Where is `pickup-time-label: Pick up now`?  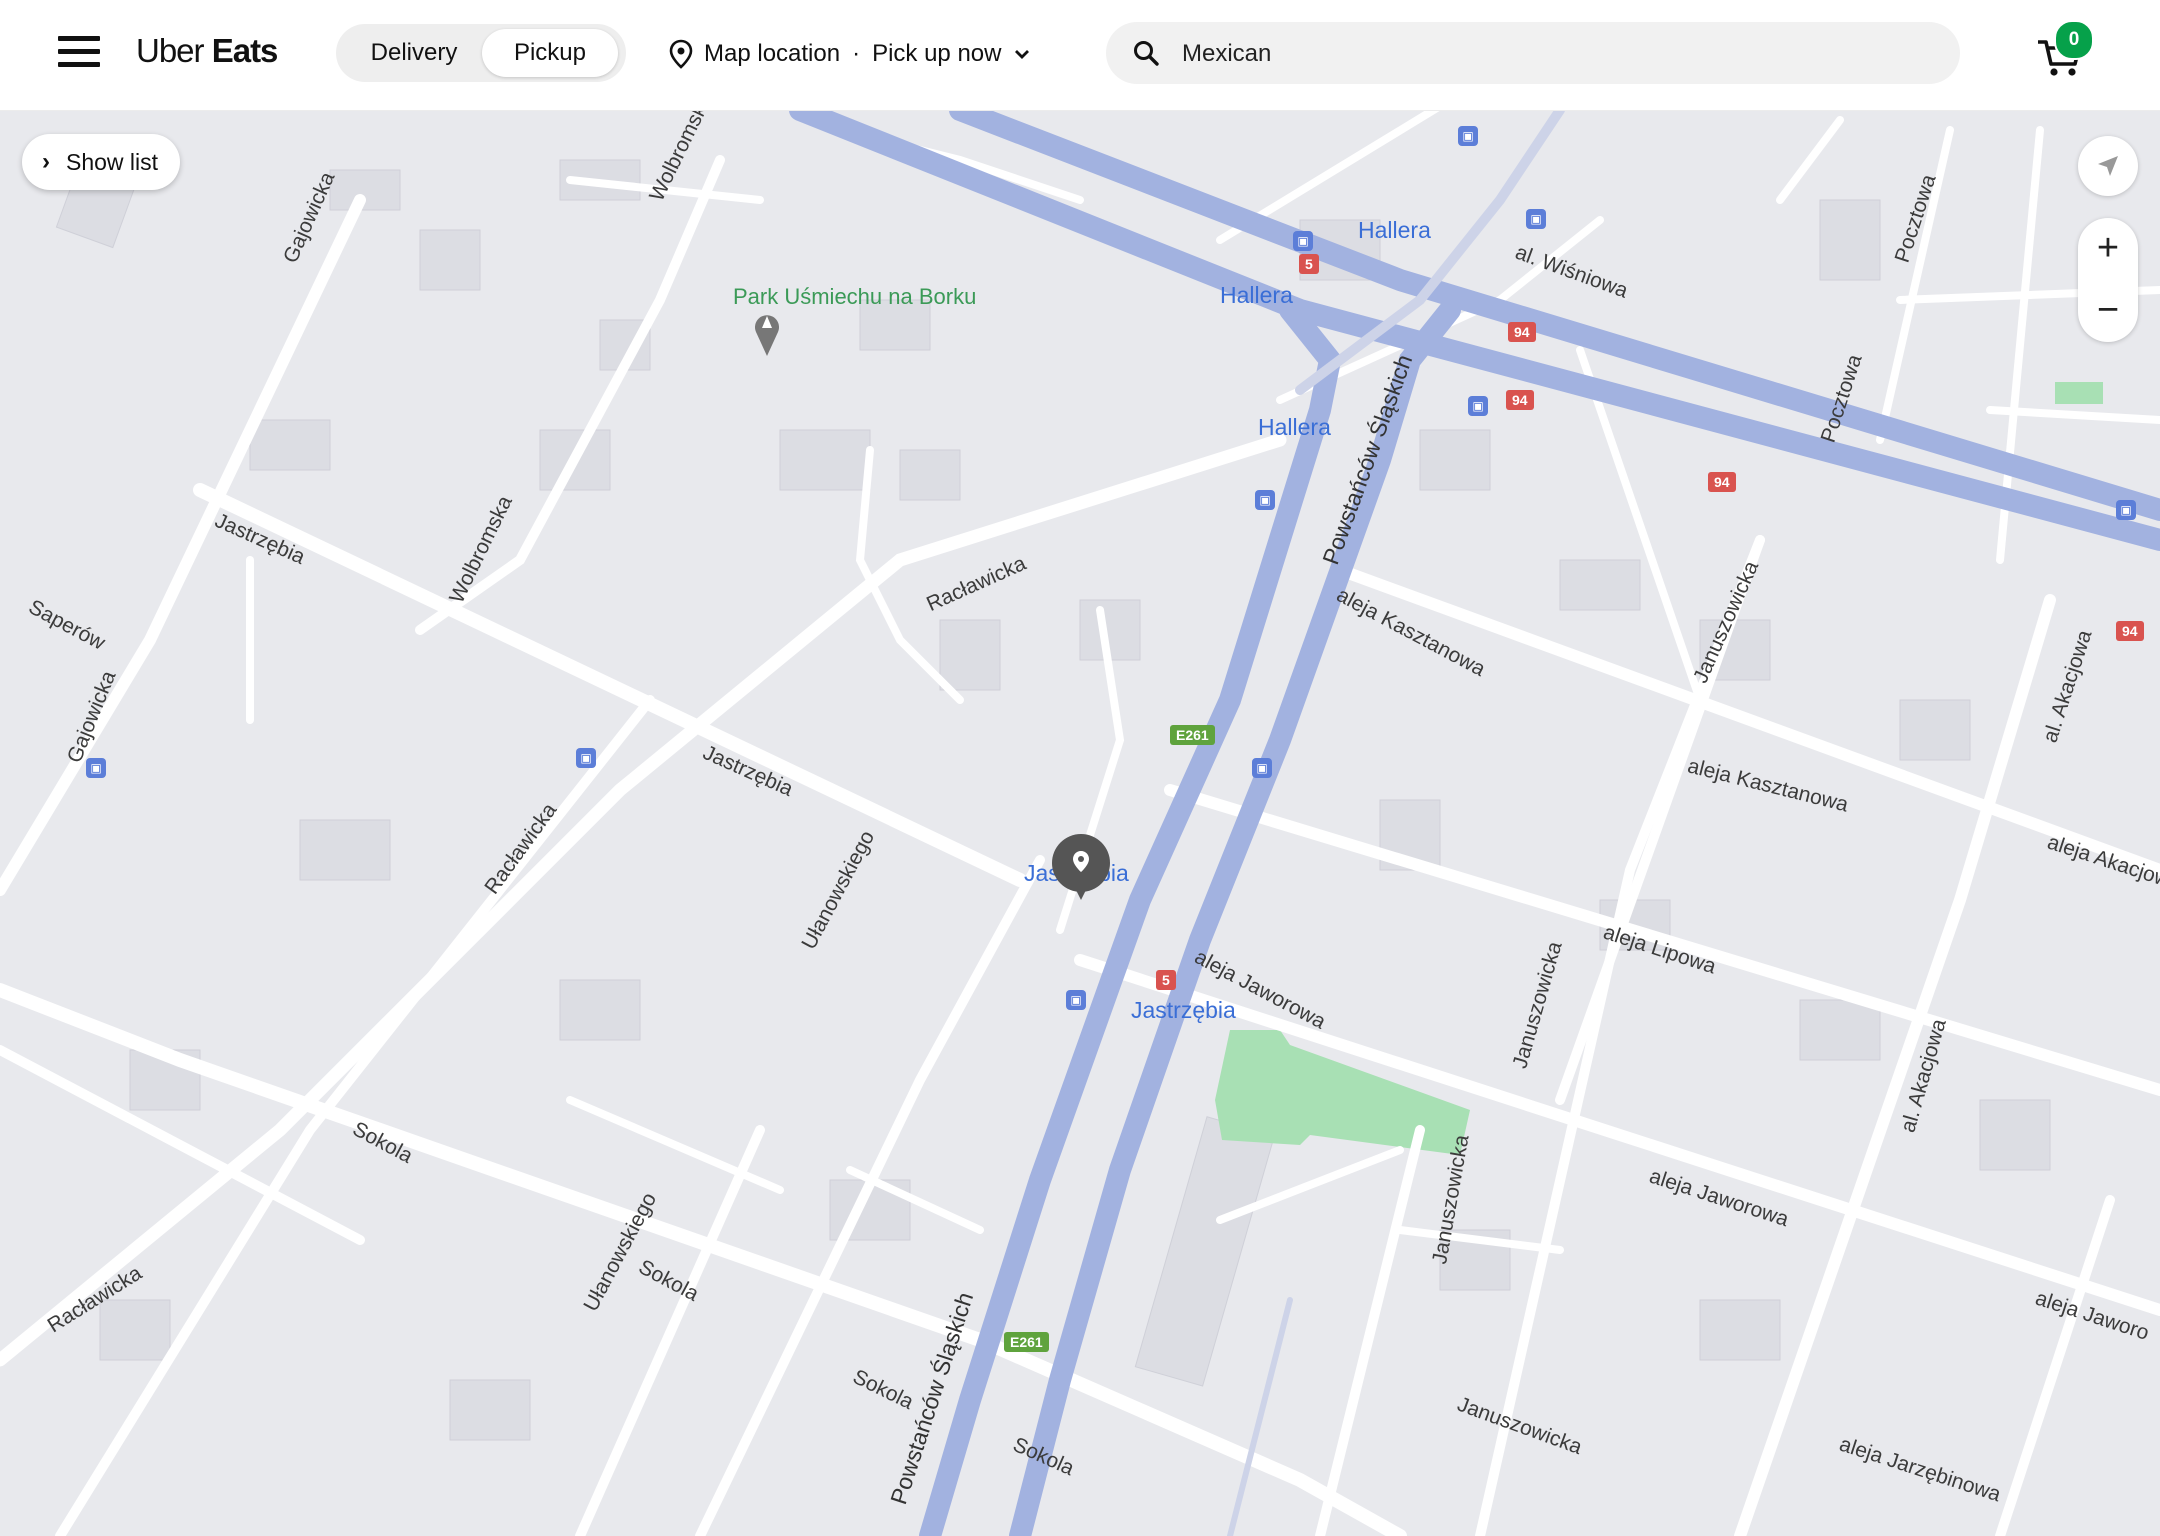
pickup-time-label: Pick up now is located at coordinates (937, 53).